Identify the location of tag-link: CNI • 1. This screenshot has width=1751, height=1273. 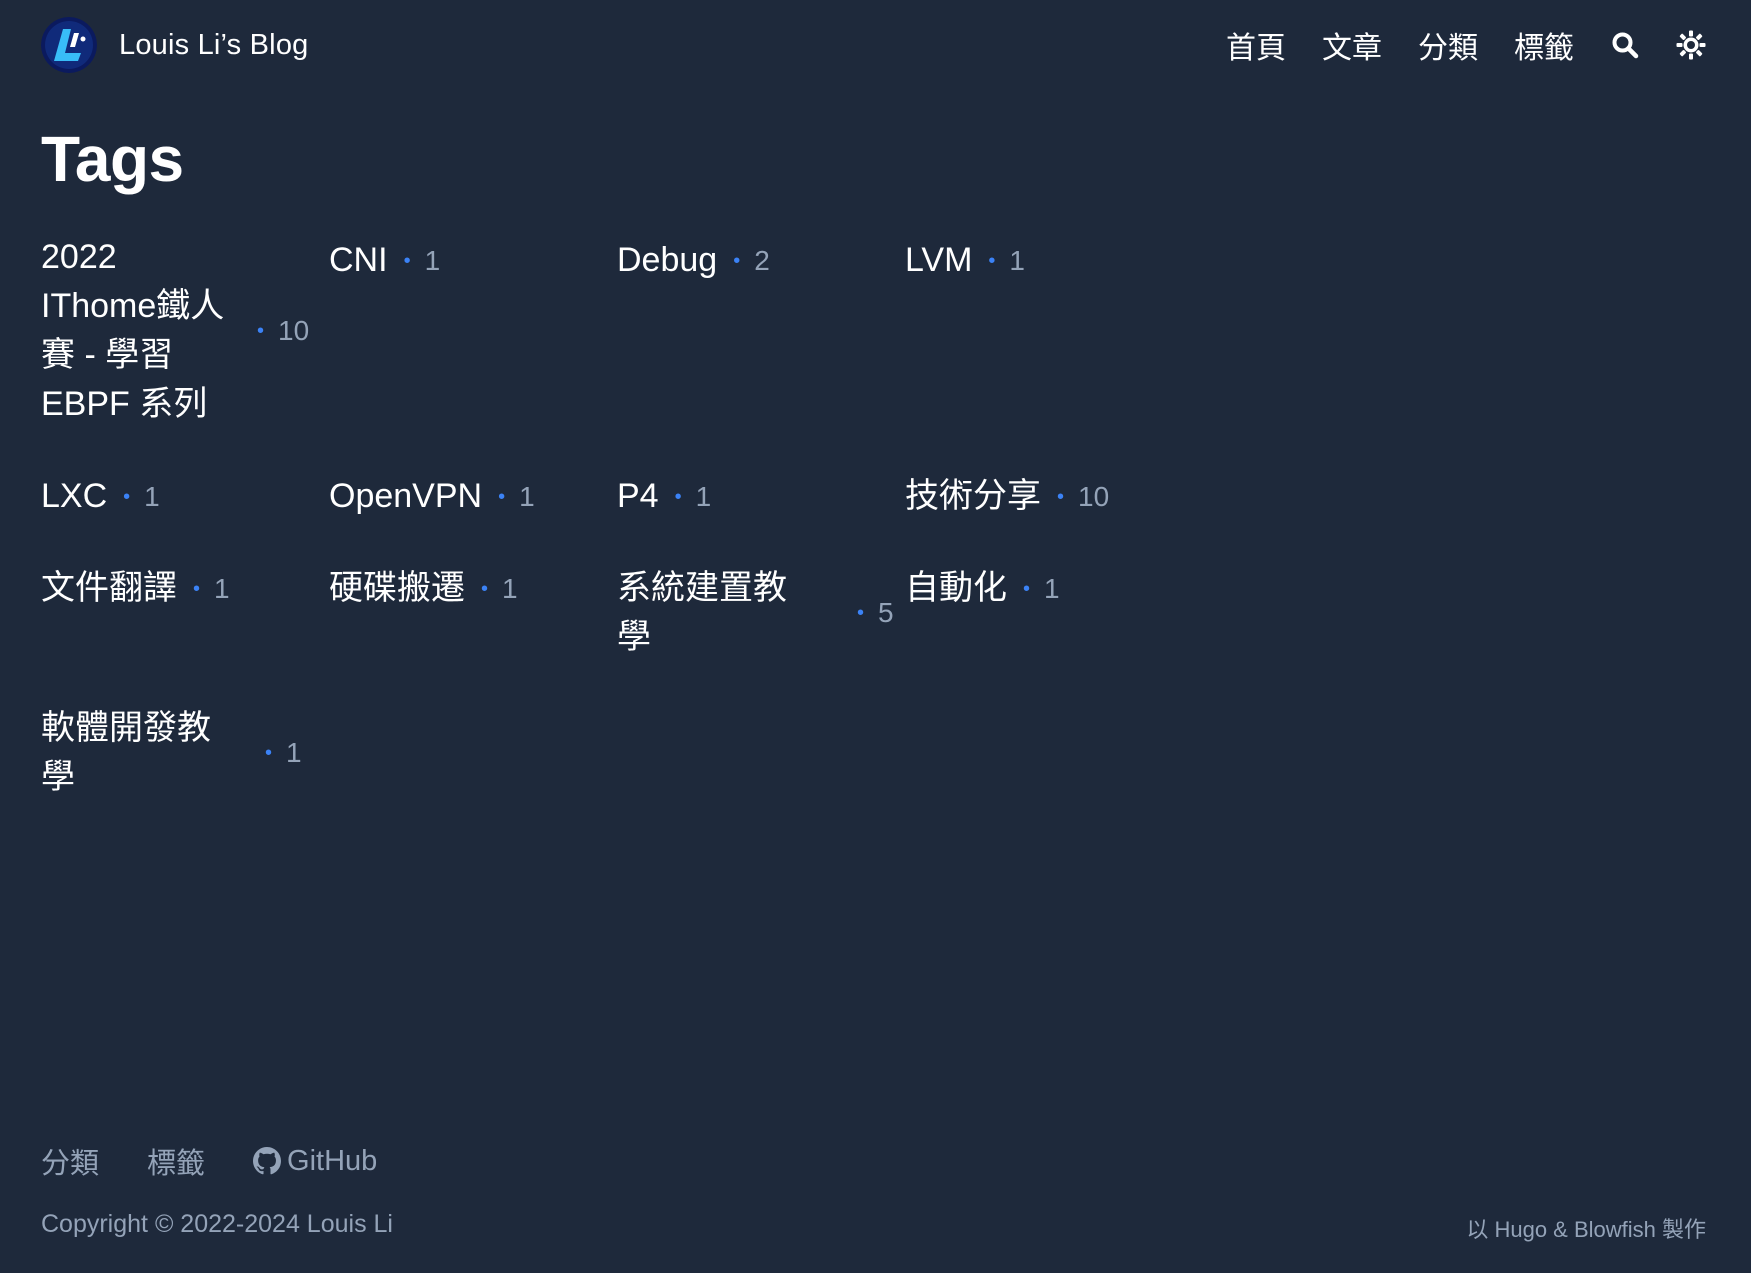
(384, 260).